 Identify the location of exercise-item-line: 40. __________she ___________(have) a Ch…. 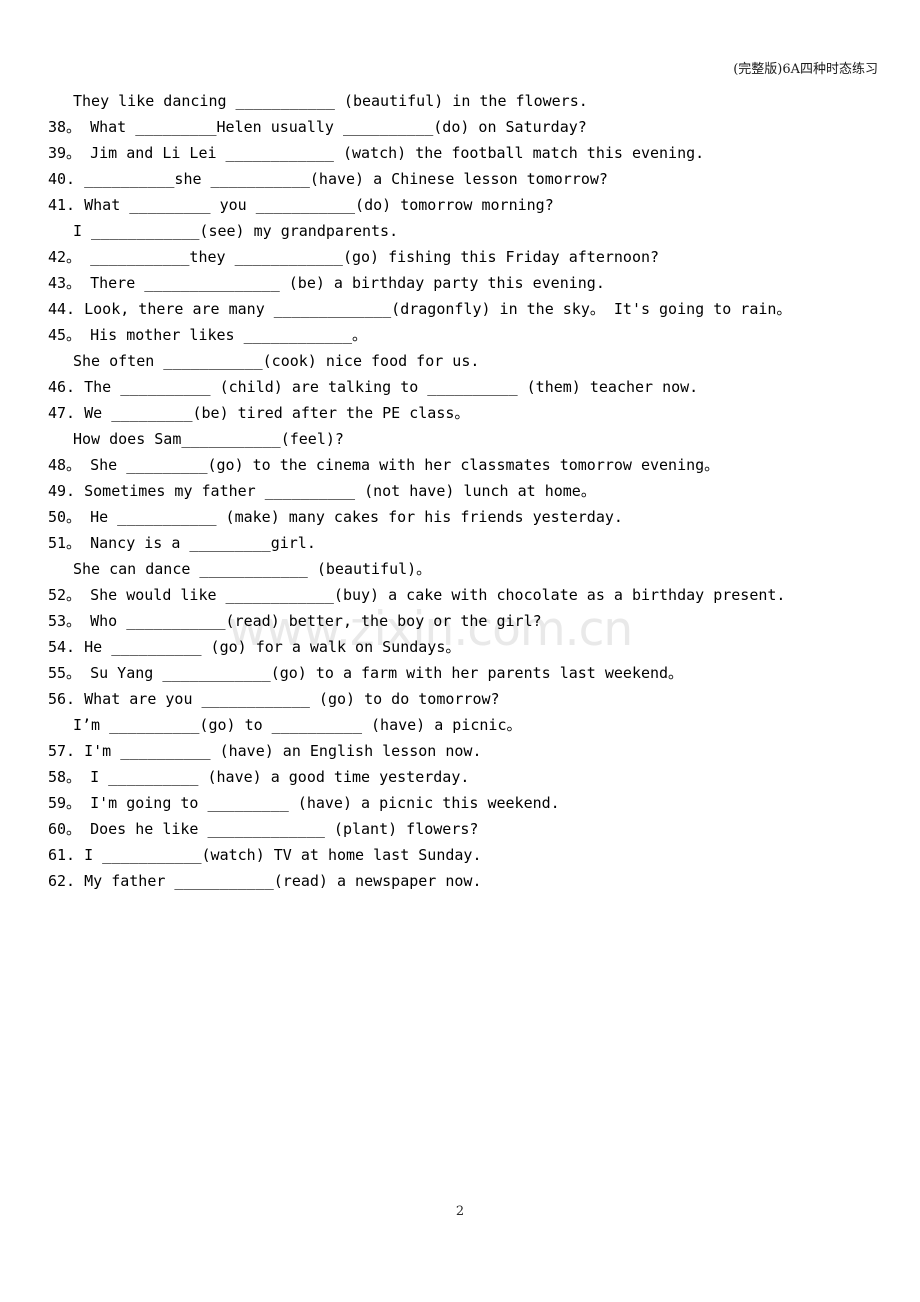
(328, 179).